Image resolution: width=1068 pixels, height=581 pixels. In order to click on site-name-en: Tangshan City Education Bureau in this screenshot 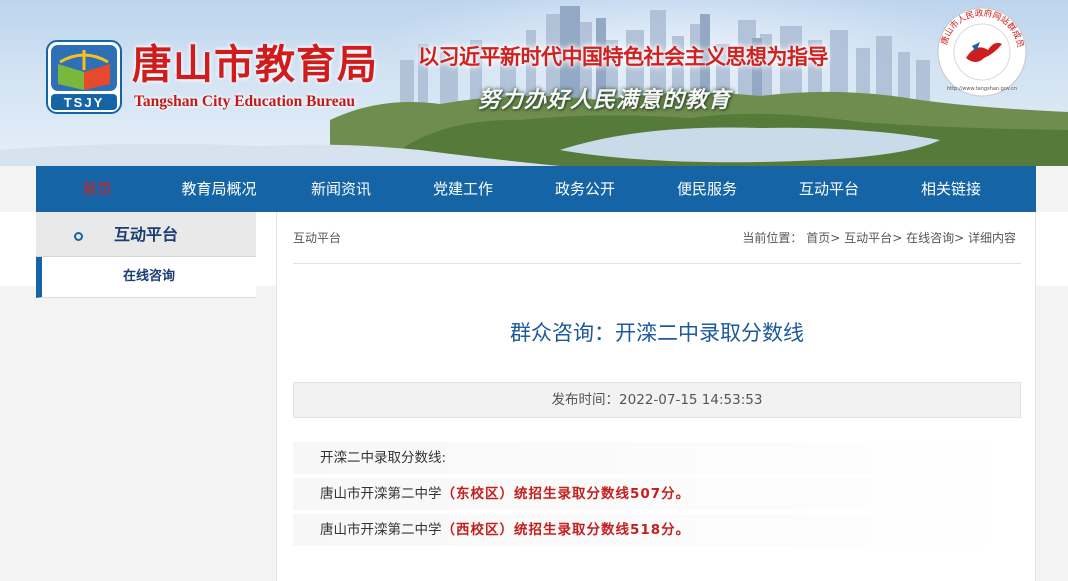, I will do `click(244, 101)`.